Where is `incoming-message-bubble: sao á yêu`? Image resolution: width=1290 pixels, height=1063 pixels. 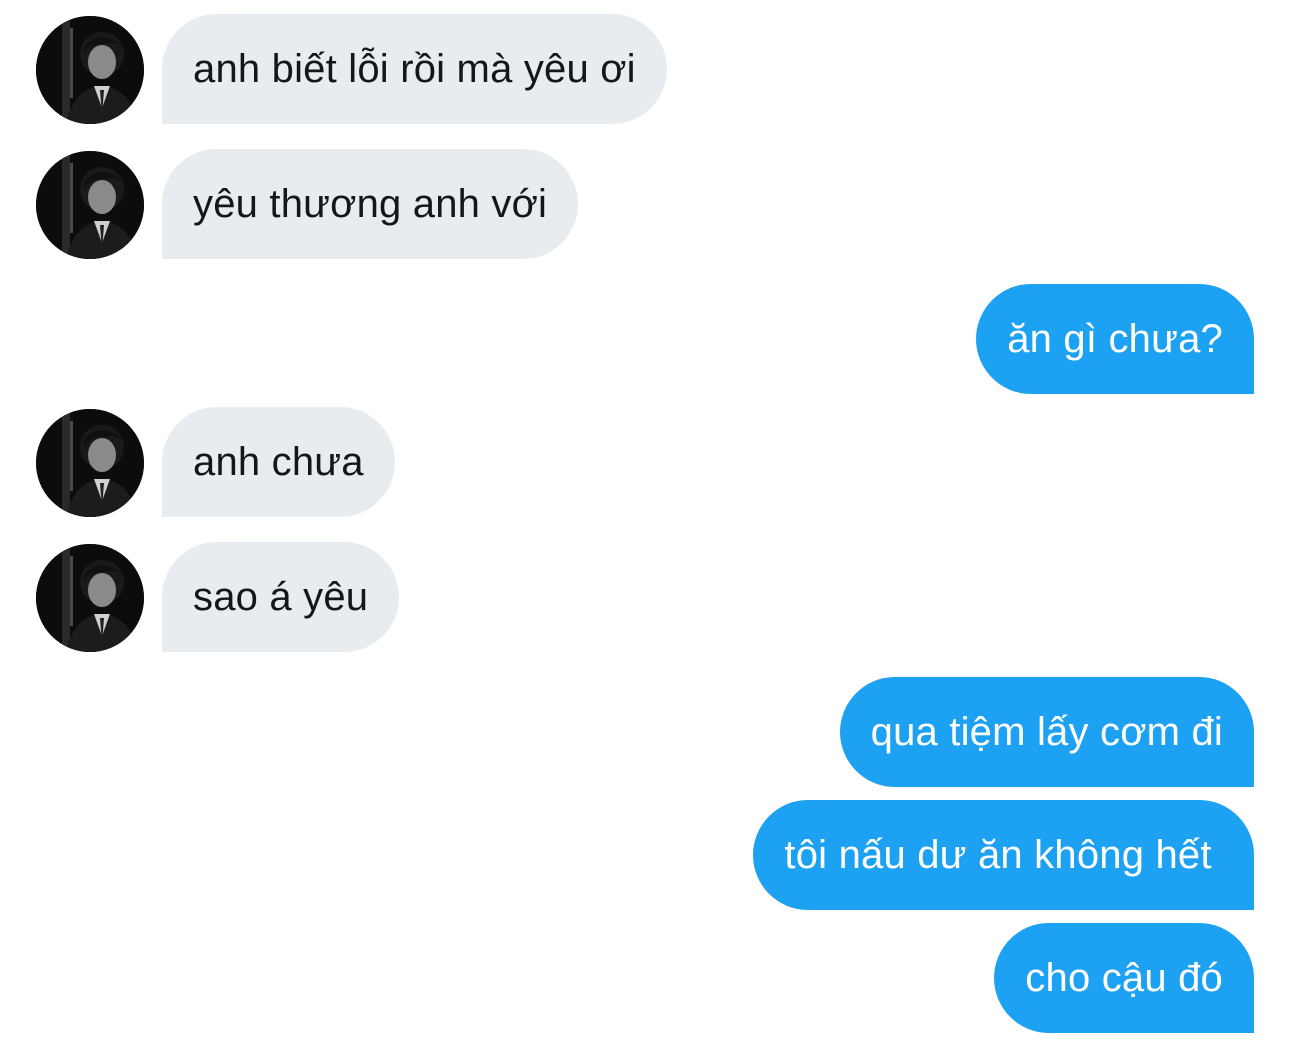
incoming-message-bubble: sao á yêu is located at coordinates (281, 597).